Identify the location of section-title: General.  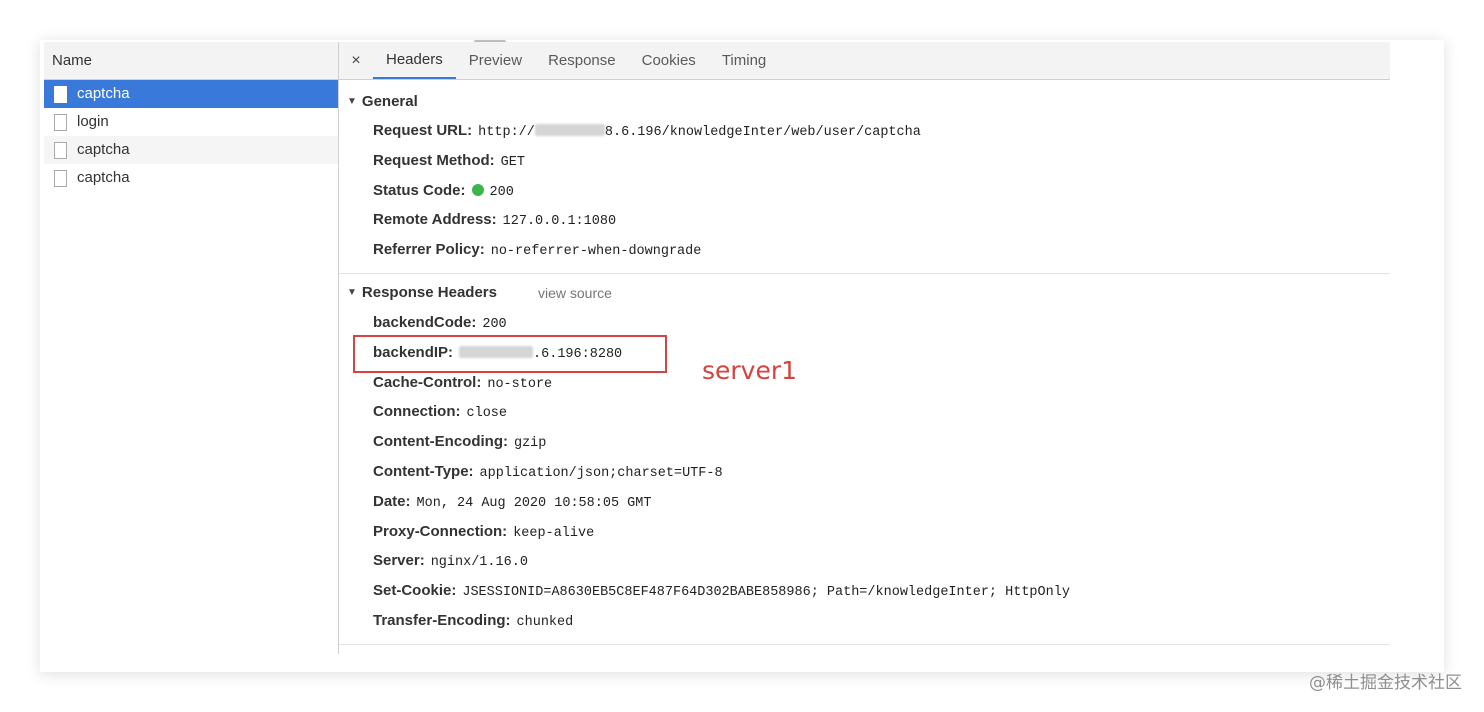
(389, 101).